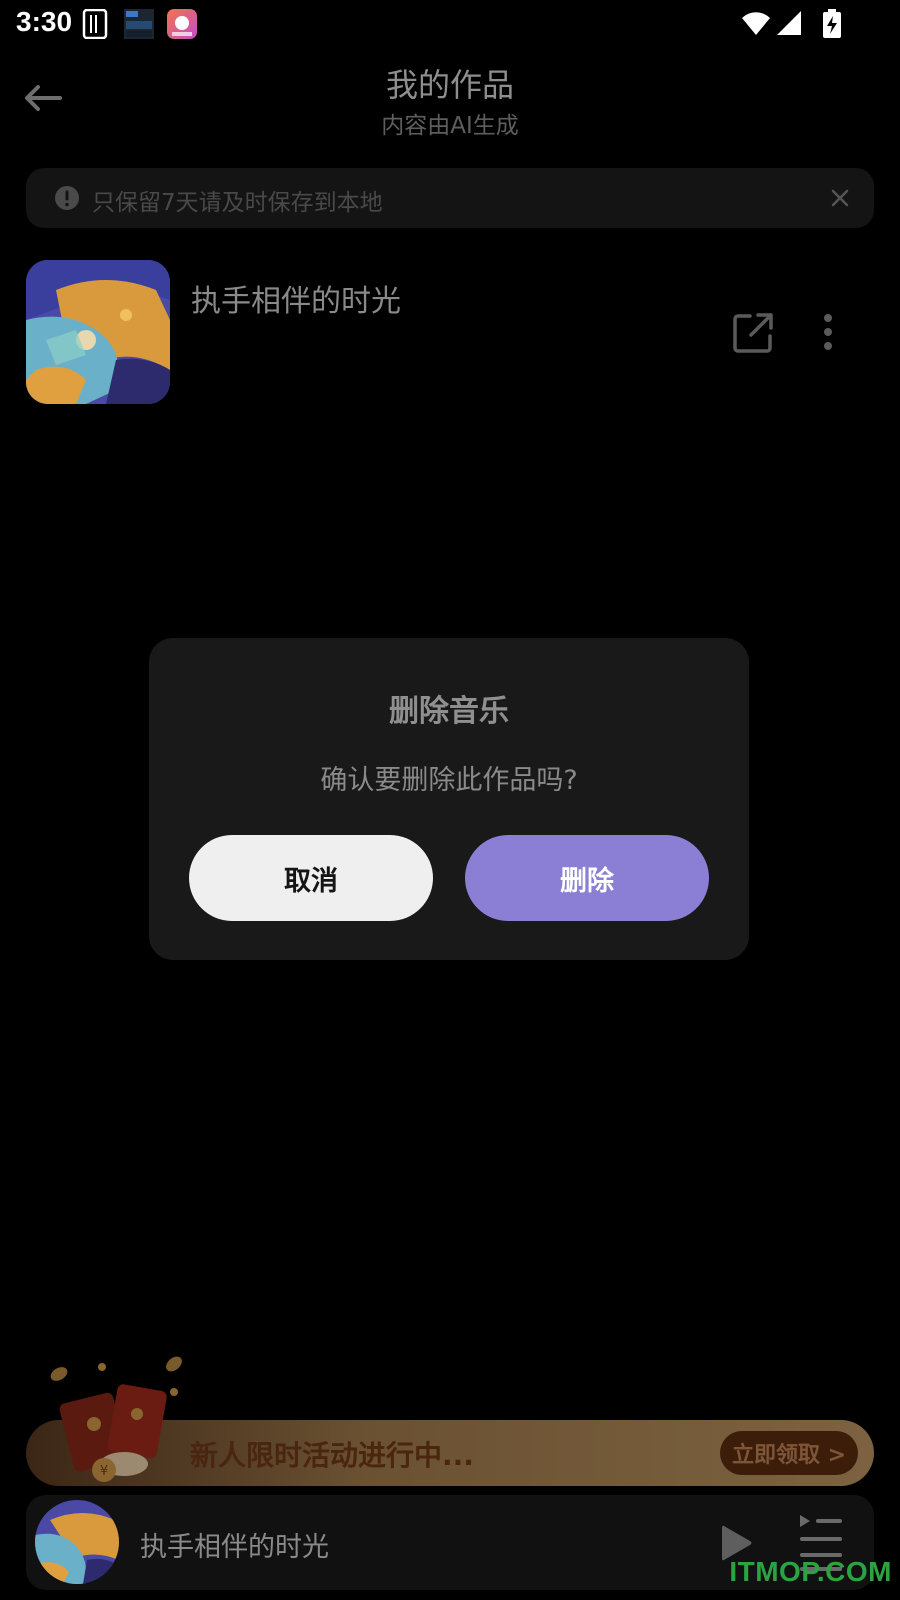 The width and height of the screenshot is (900, 1600). I want to click on cancel-button: 取消, so click(311, 878).